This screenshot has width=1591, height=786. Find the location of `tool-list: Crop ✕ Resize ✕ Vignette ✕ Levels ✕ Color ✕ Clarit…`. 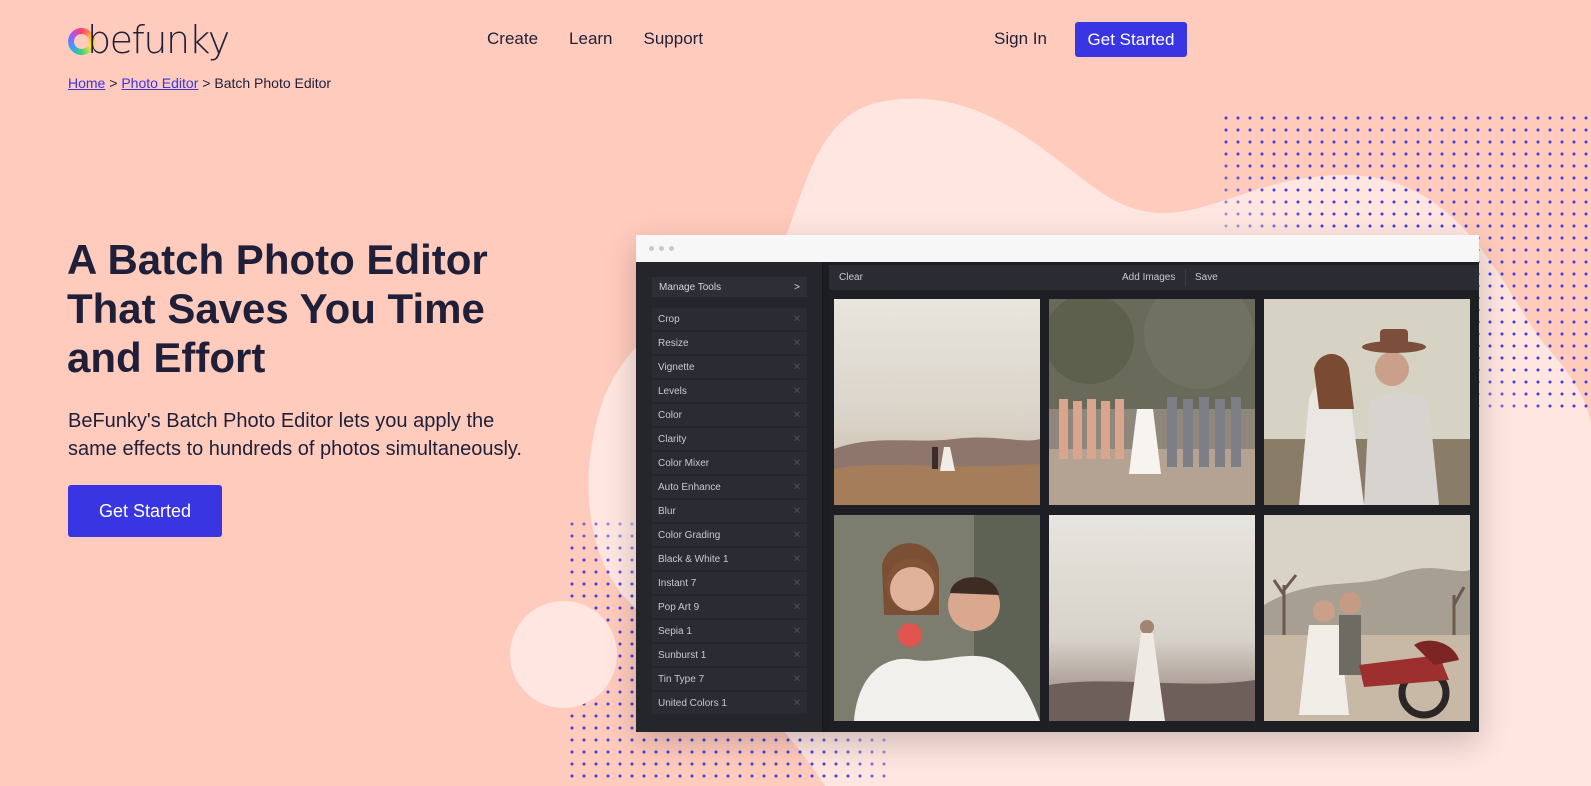

tool-list: Crop ✕ Resize ✕ Vignette ✕ Levels ✕ Color ✕ Clarit… is located at coordinates (729, 512).